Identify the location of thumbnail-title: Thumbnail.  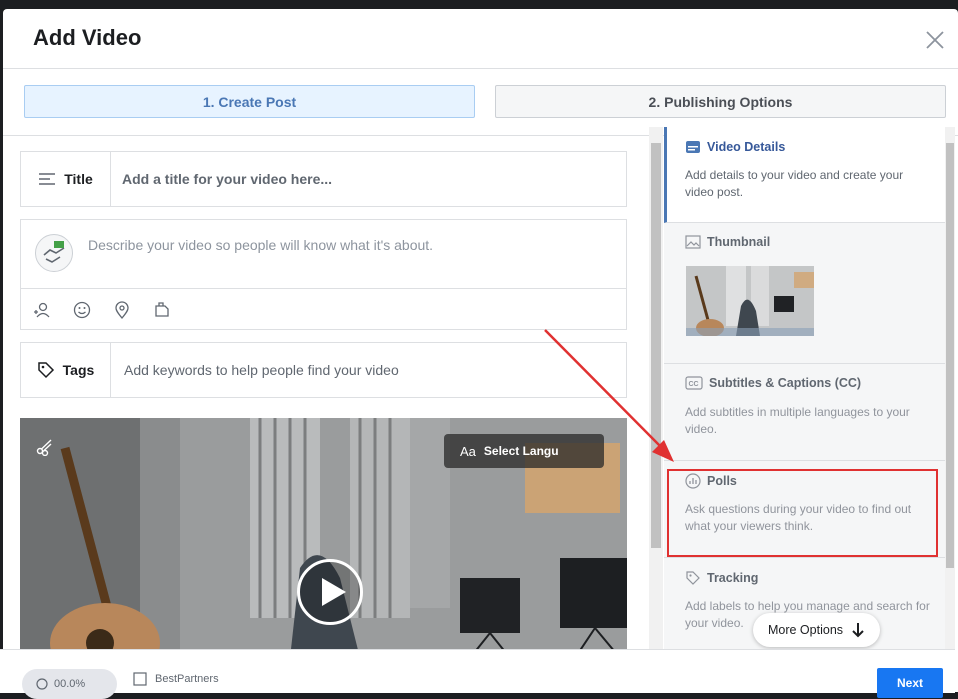
(739, 242).